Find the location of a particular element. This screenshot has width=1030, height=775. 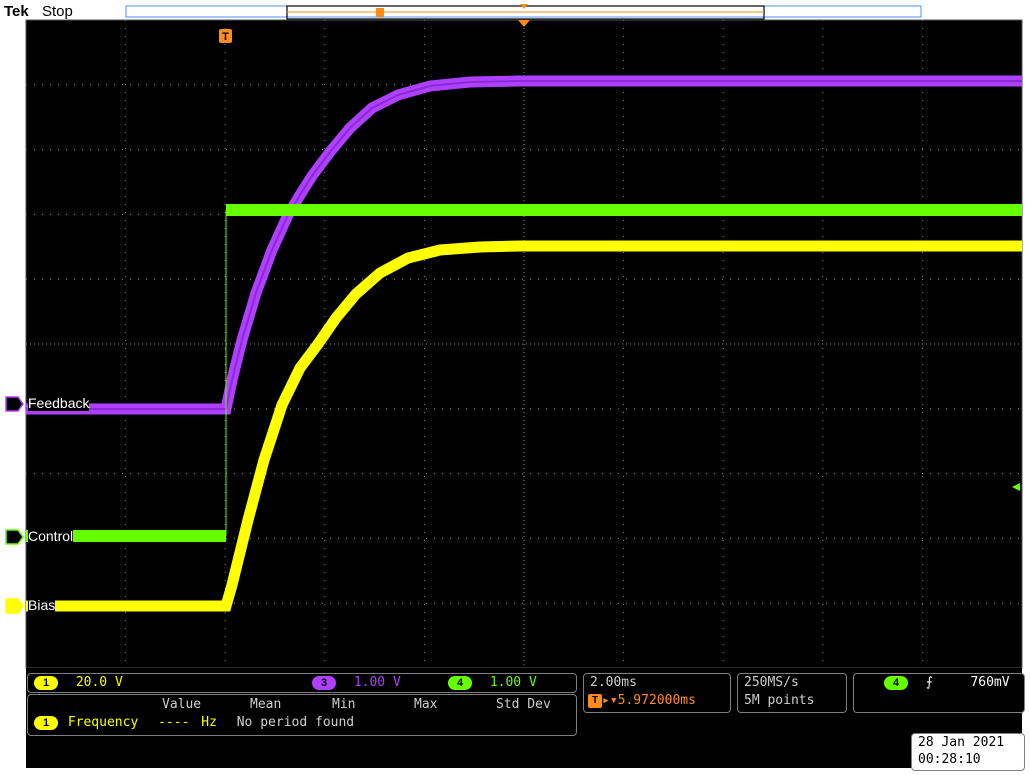

ch4-ground-marker is located at coordinates (14, 537).